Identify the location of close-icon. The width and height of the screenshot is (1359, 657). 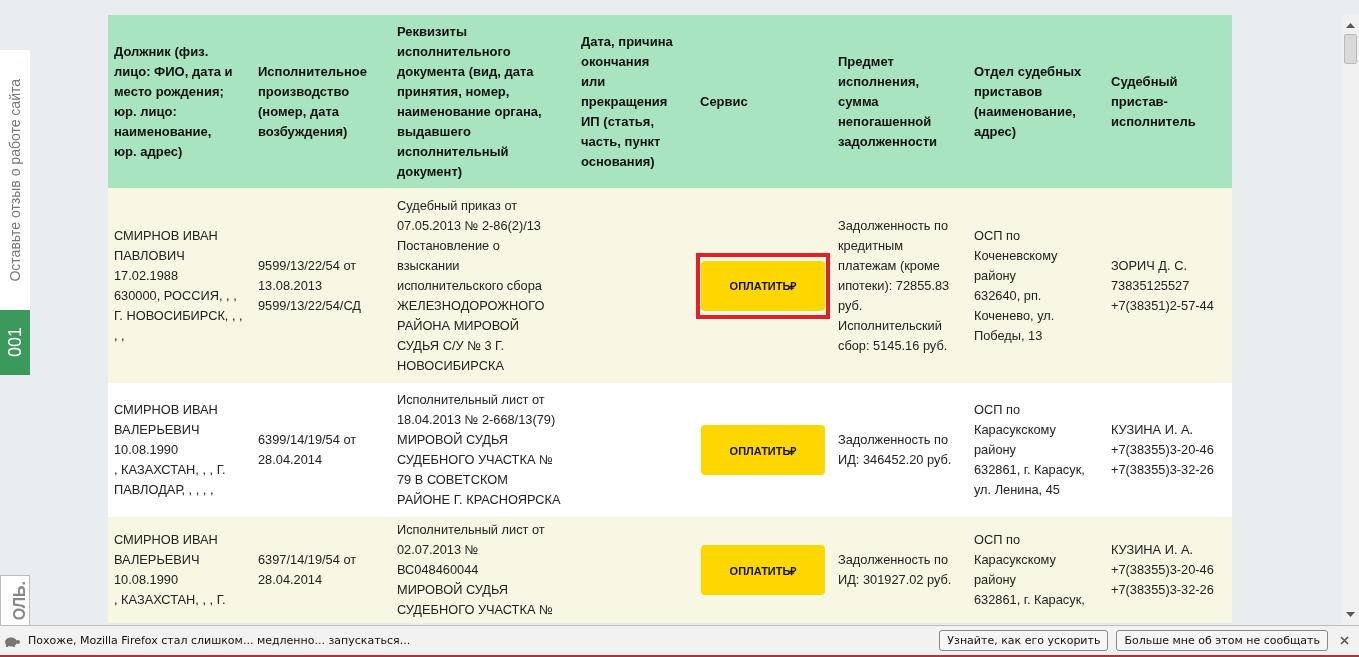
(1344, 640).